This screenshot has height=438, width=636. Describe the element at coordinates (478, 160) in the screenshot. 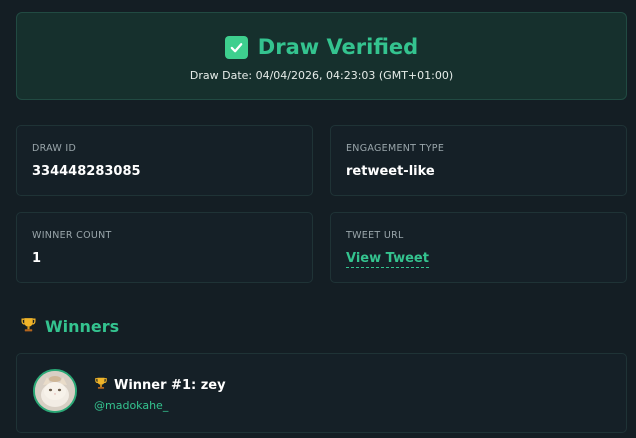

I see `engagement-type-card: ENGAGEMENT TYPE retweet-like` at that location.